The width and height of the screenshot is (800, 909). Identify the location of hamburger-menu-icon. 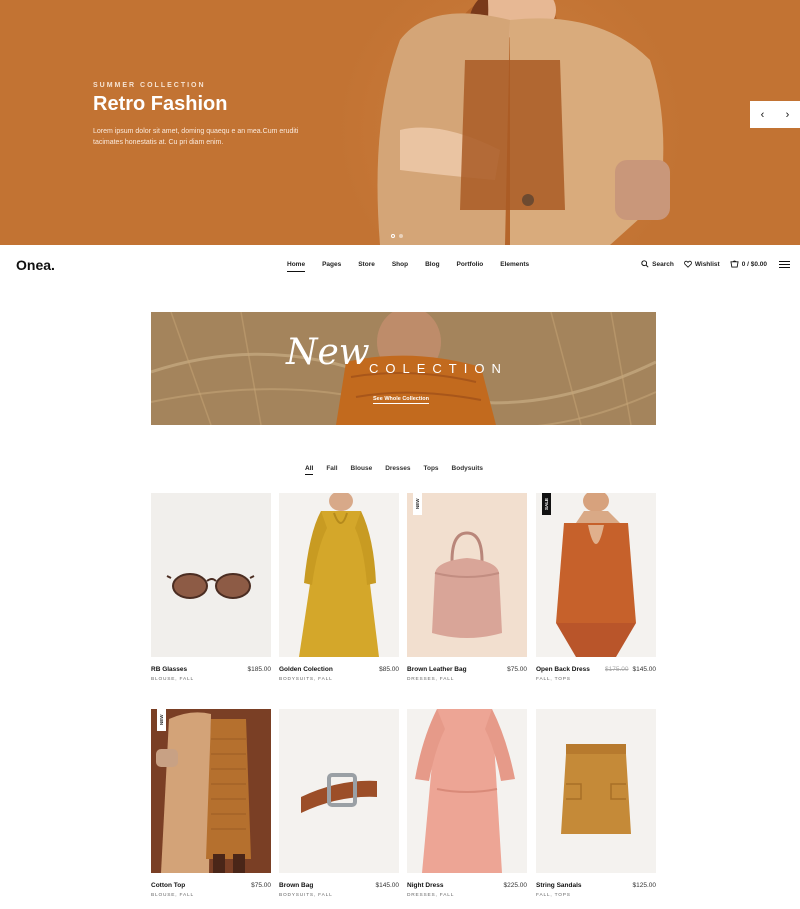
(784, 264).